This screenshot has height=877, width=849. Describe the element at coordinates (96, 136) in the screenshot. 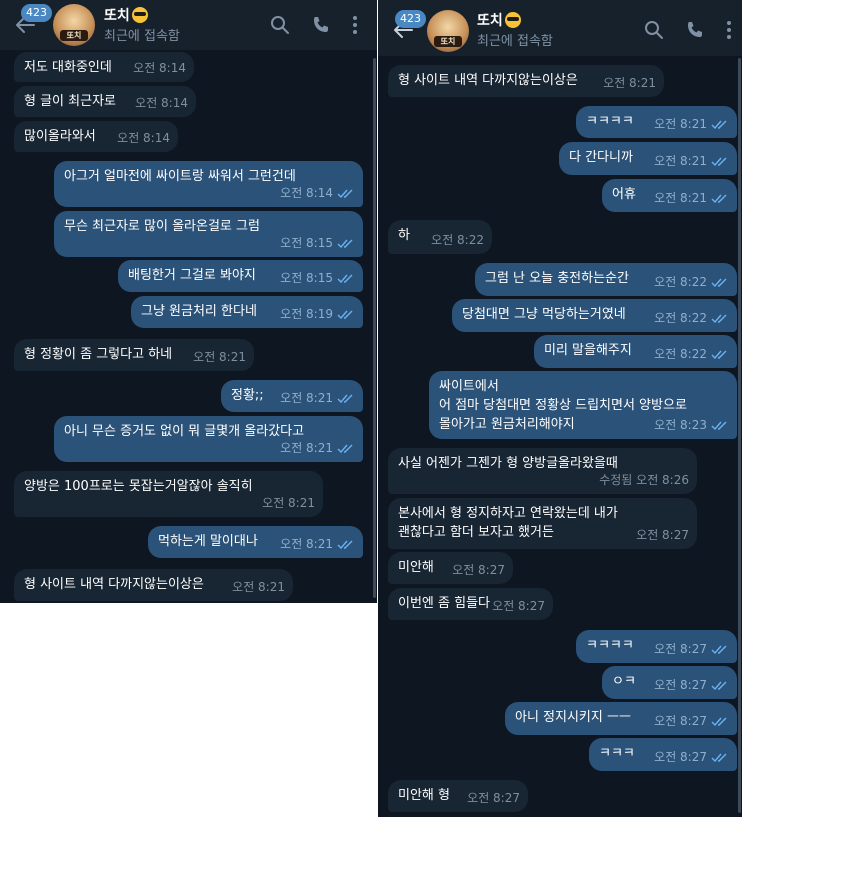

I see `message-bubble-in: 많이올라와서 오전 8:14` at that location.